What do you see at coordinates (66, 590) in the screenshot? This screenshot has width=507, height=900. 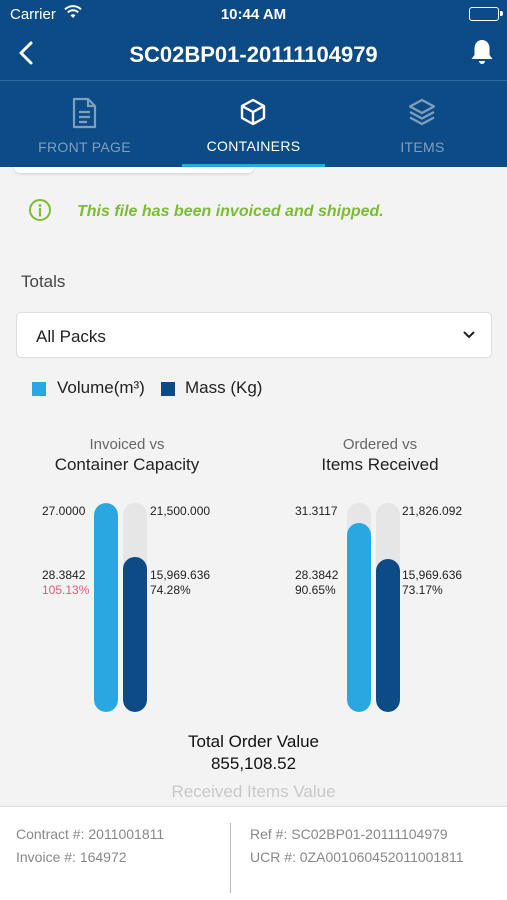 I see `volume-percent-label: 105.13%` at bounding box center [66, 590].